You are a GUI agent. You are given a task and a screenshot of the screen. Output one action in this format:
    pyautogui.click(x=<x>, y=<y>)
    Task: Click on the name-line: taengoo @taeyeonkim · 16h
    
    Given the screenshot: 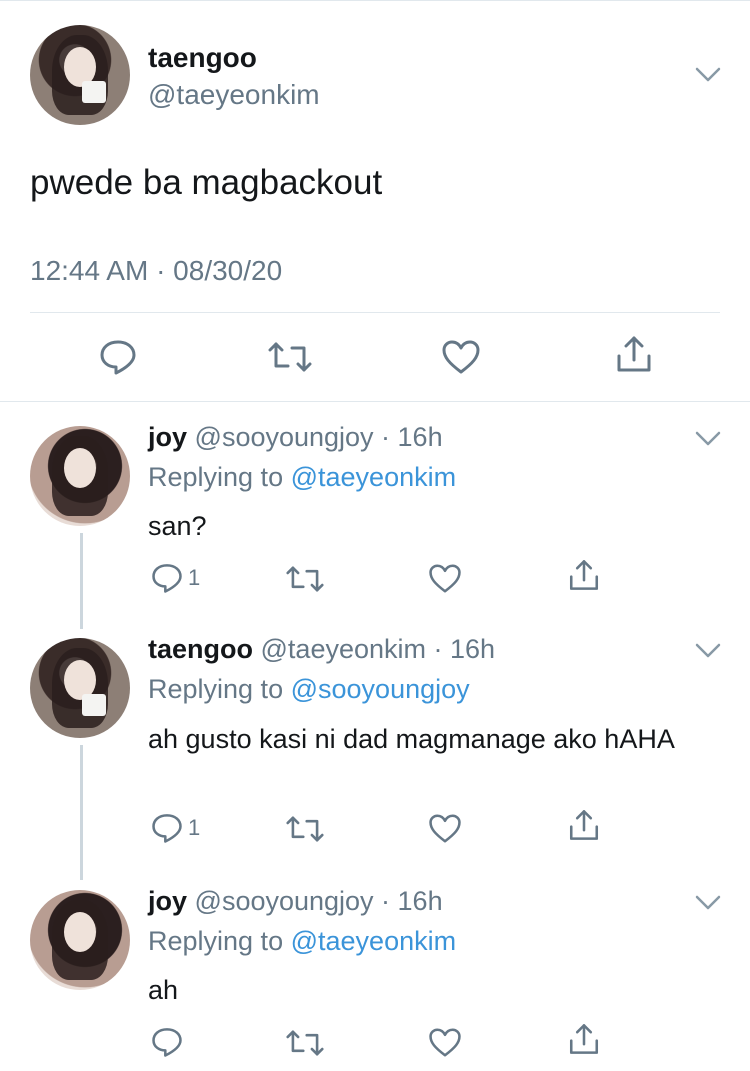 What is the action you would take?
    pyautogui.click(x=321, y=649)
    